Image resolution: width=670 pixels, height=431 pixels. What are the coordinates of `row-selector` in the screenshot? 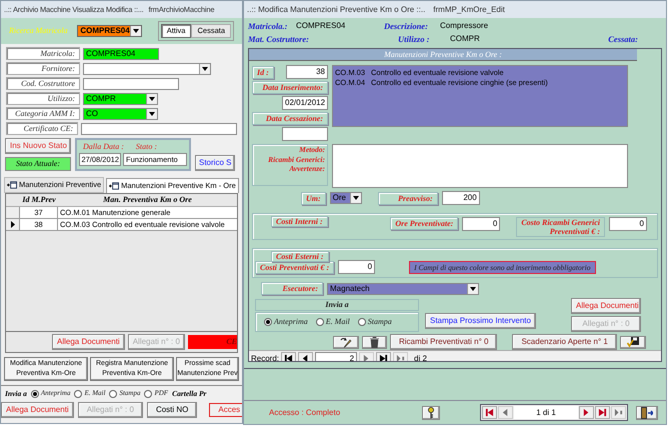 It's located at (13, 224).